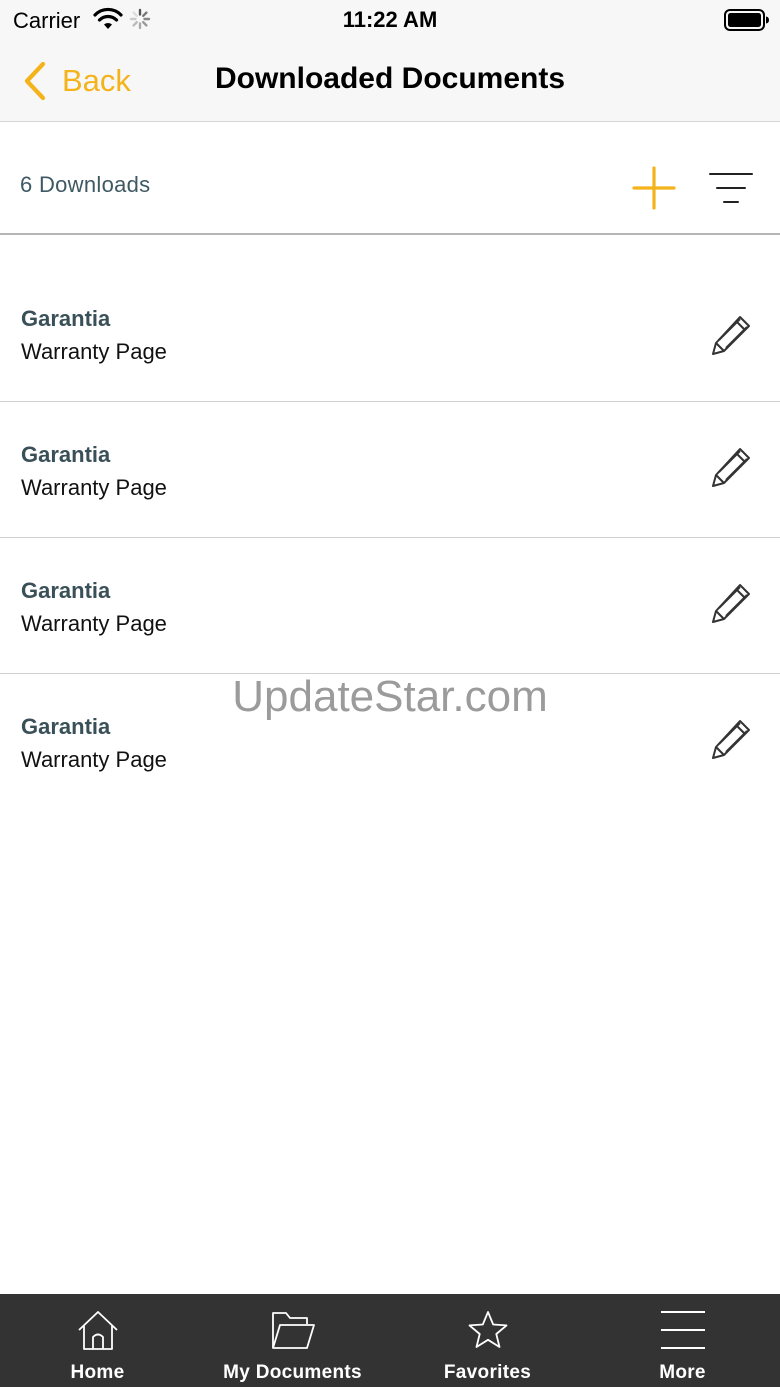  I want to click on star-icon, so click(487, 1329).